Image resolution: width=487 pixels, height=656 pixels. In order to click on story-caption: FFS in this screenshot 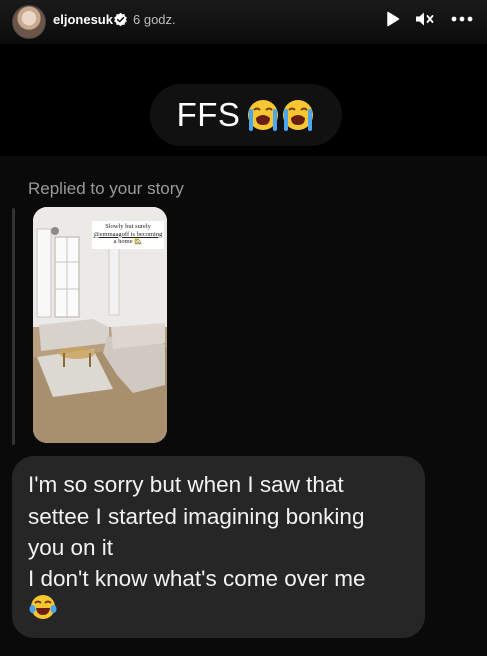, I will do `click(246, 115)`.